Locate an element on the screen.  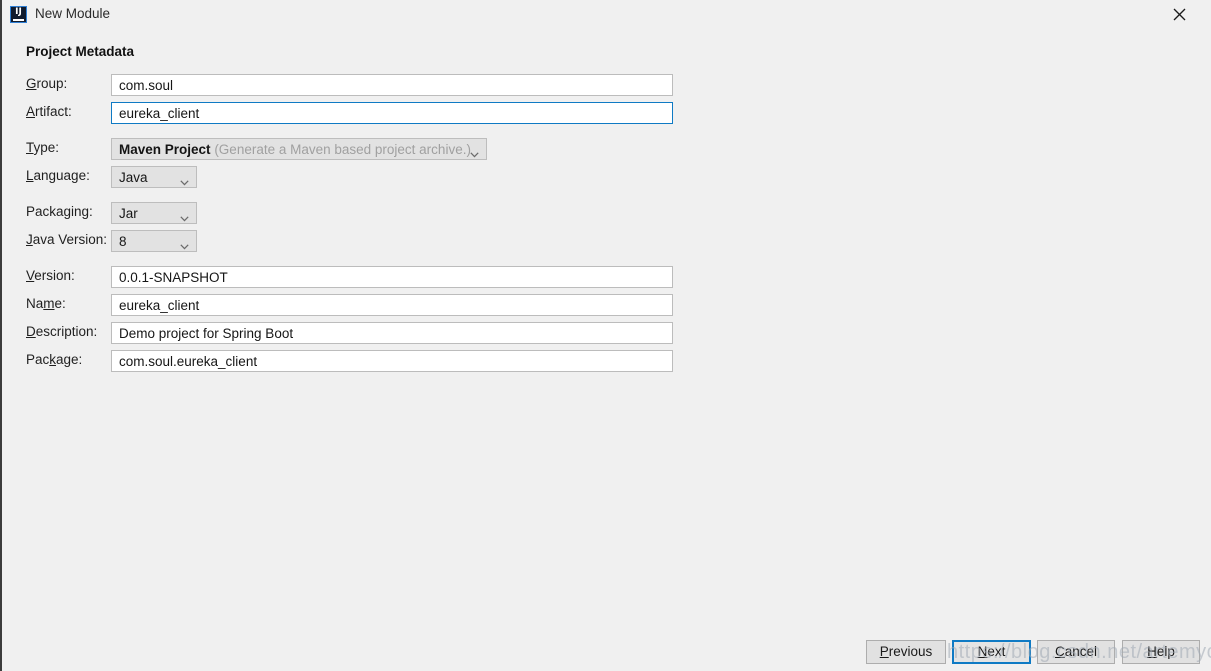
description-input is located at coordinates (392, 333).